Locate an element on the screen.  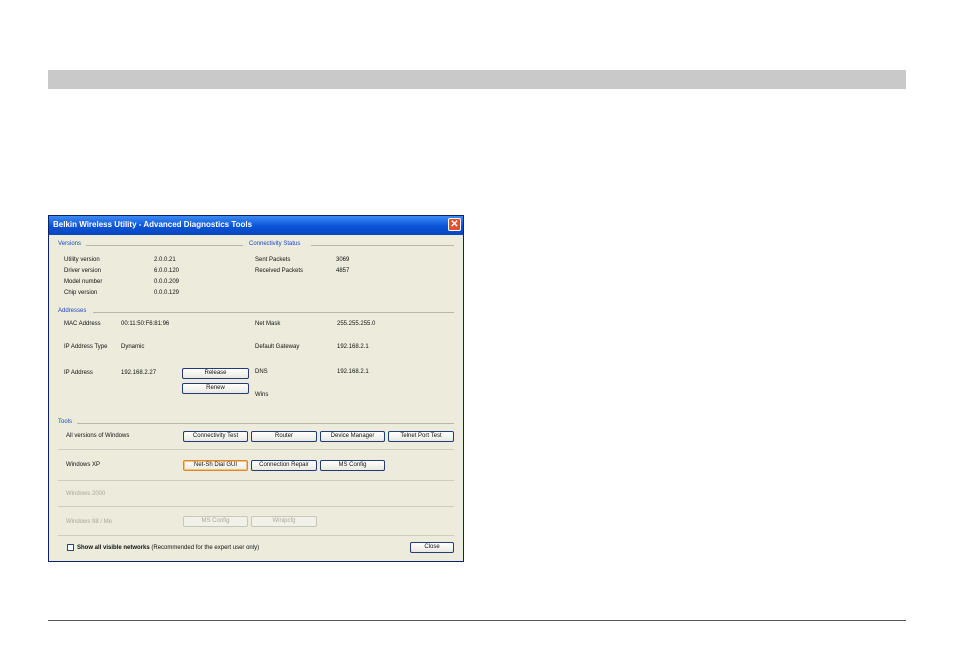
utility-version-label: Utility version is located at coordinates (82, 260).